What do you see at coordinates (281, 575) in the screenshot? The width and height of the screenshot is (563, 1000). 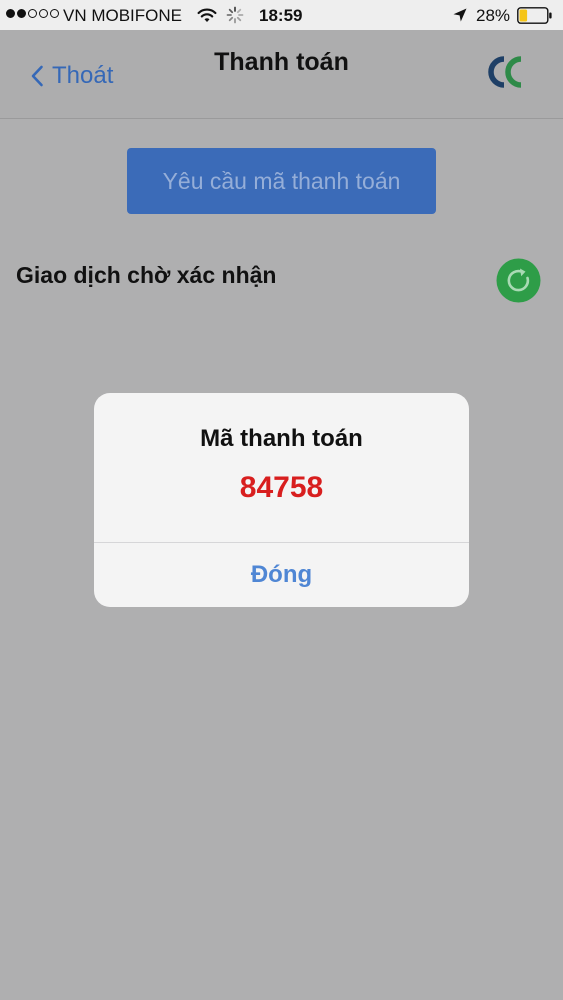 I see `close-button: Đóng` at bounding box center [281, 575].